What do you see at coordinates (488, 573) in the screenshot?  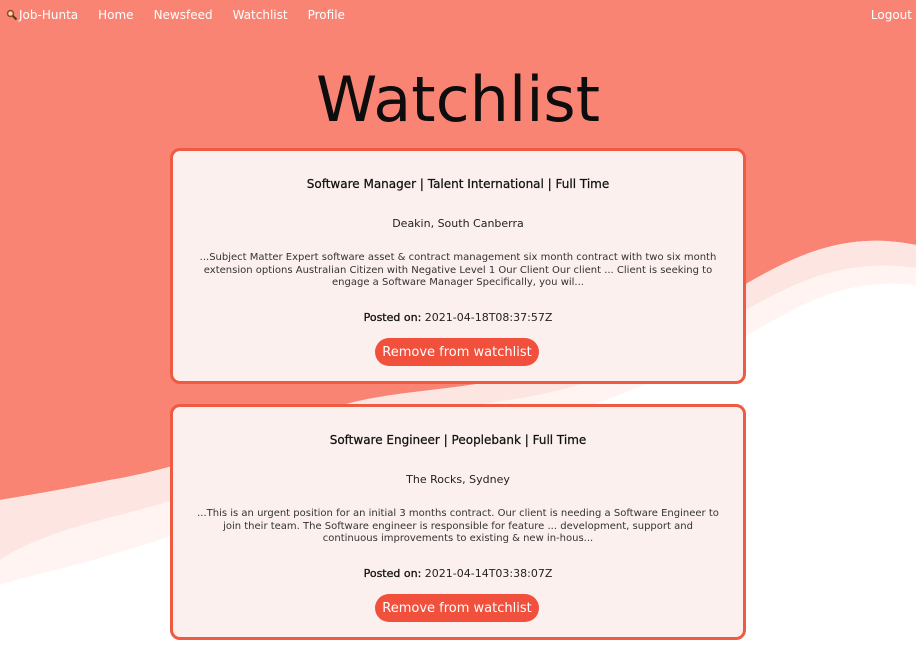 I see `posted-date: 2021-04-14T03:38:07Z` at bounding box center [488, 573].